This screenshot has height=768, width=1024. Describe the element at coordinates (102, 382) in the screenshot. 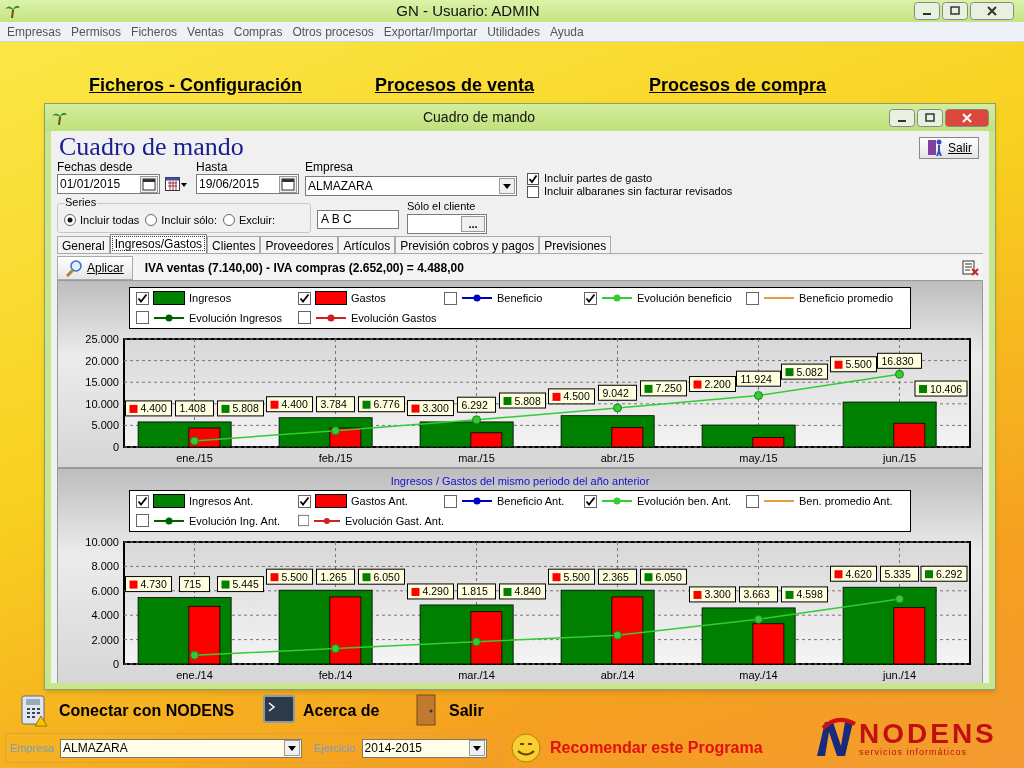

I see `axis-label: 15.000` at that location.